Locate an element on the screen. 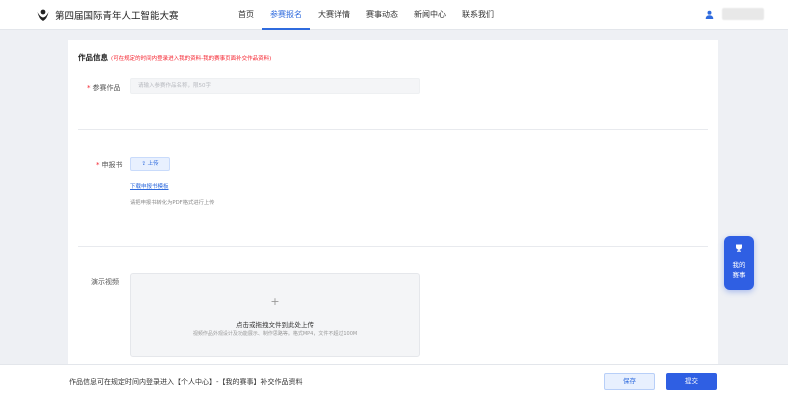  work-name-label-text: 参赛作品 is located at coordinates (106, 88).